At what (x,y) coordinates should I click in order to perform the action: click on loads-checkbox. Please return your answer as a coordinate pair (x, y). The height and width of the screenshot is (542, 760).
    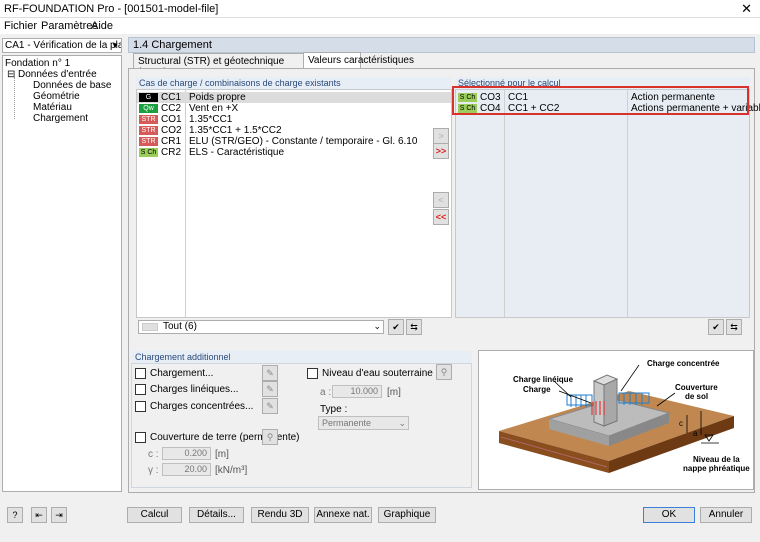
    Looking at the image, I should click on (140, 373).